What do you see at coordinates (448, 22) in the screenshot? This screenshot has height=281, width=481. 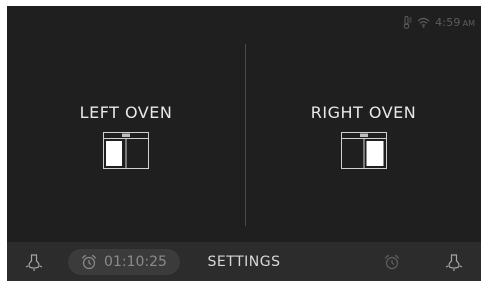 I see `status-time: 4:59` at bounding box center [448, 22].